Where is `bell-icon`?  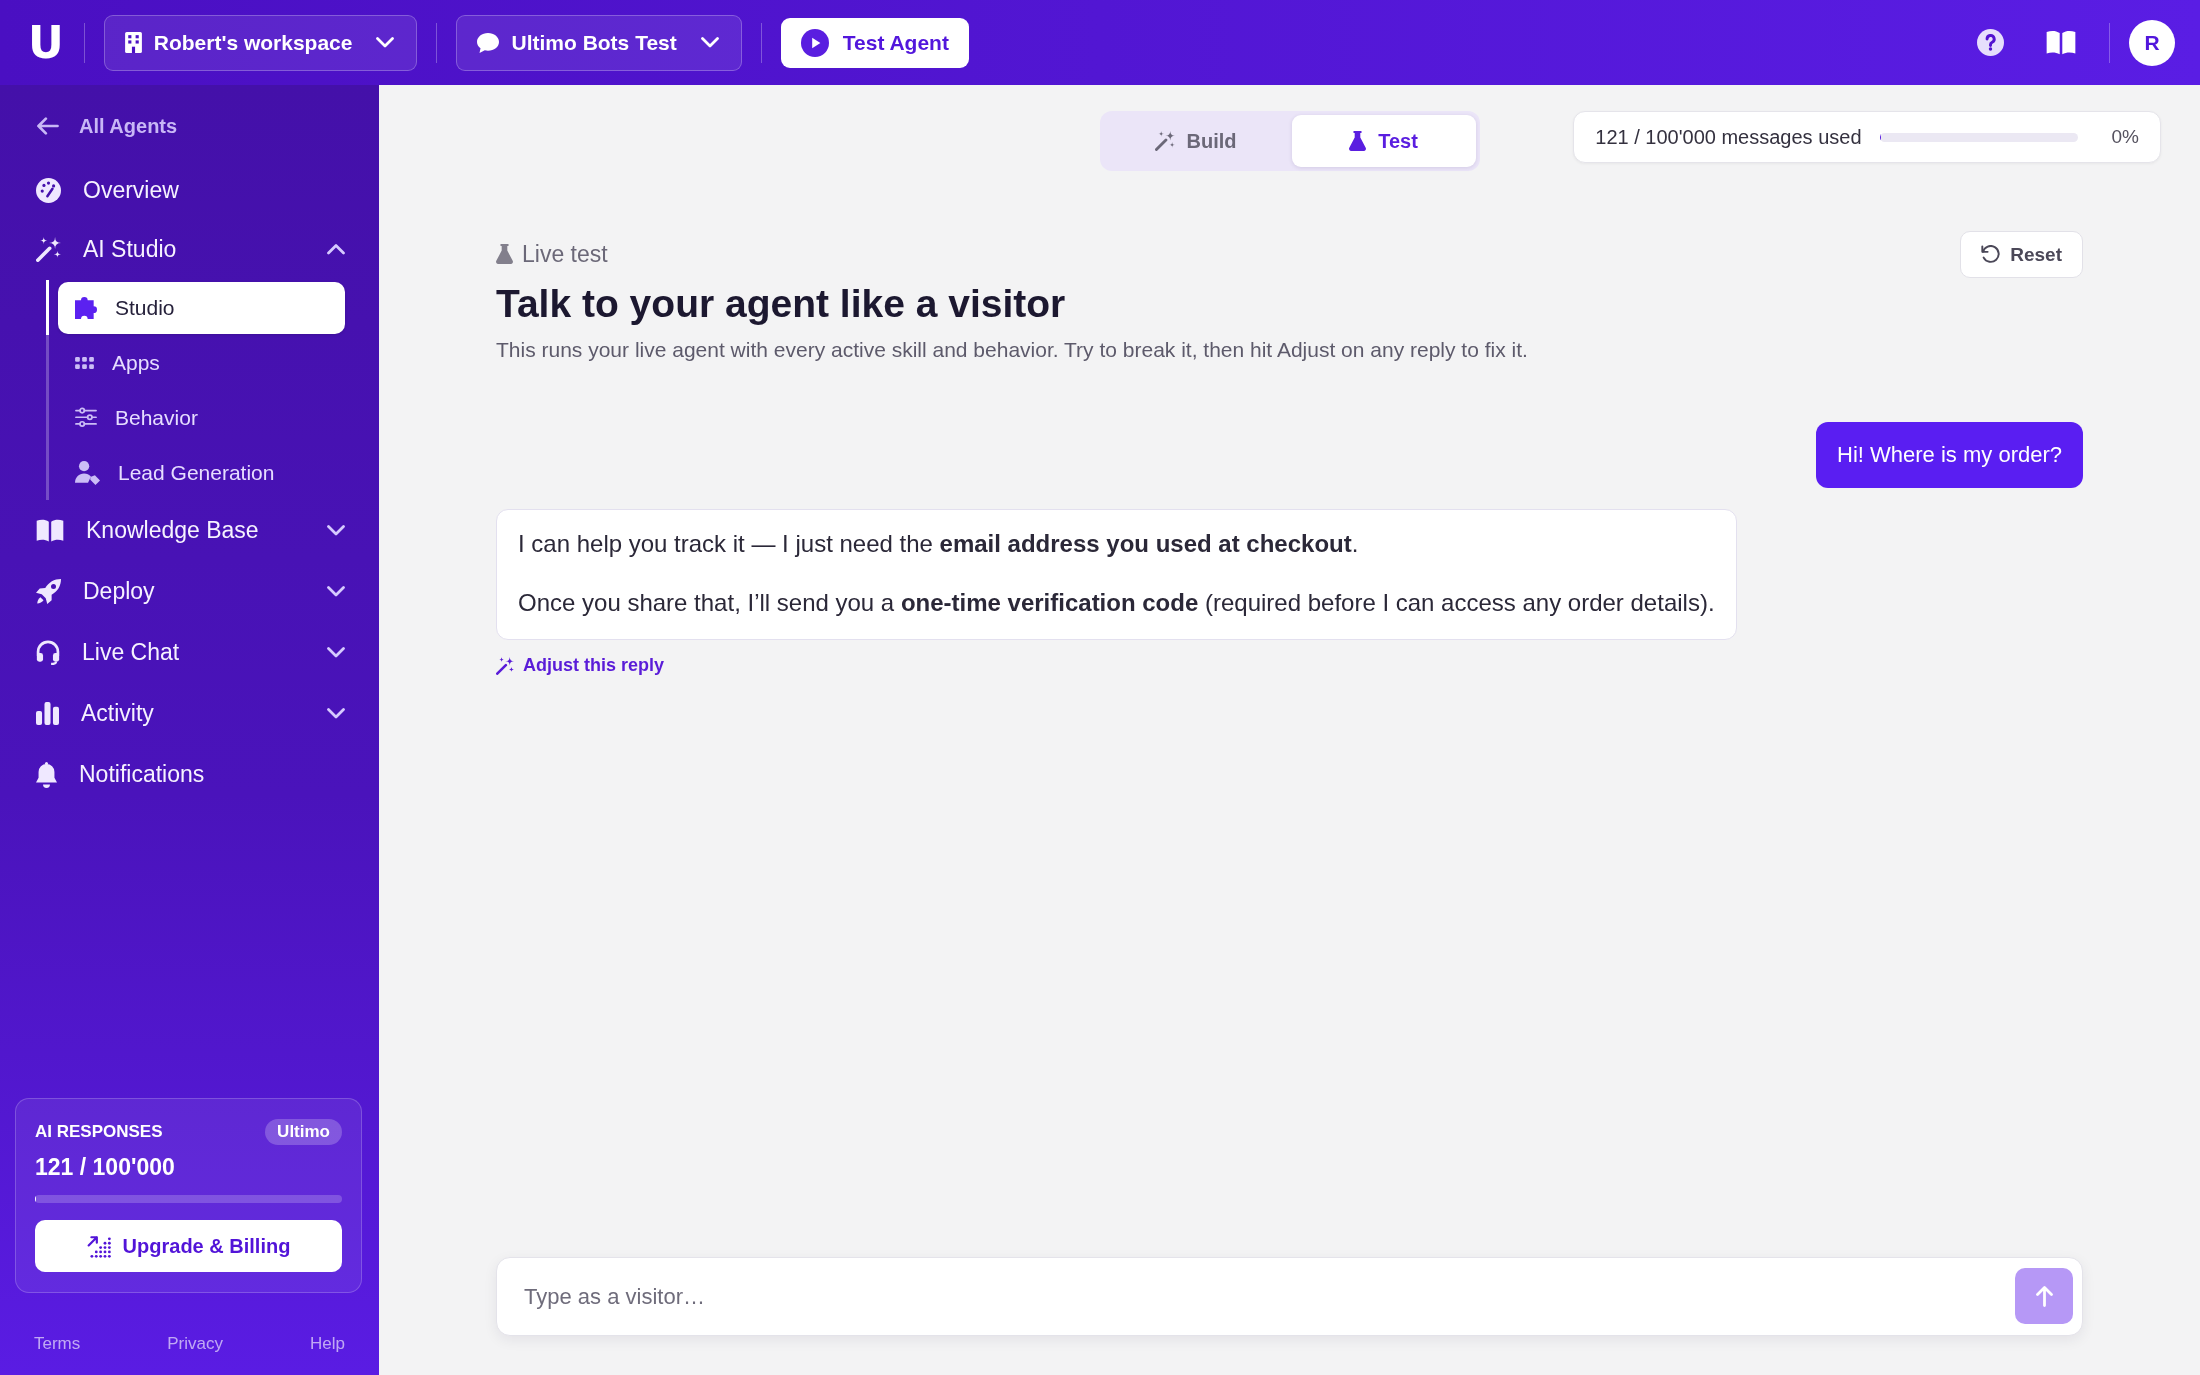
bell-icon is located at coordinates (46, 774).